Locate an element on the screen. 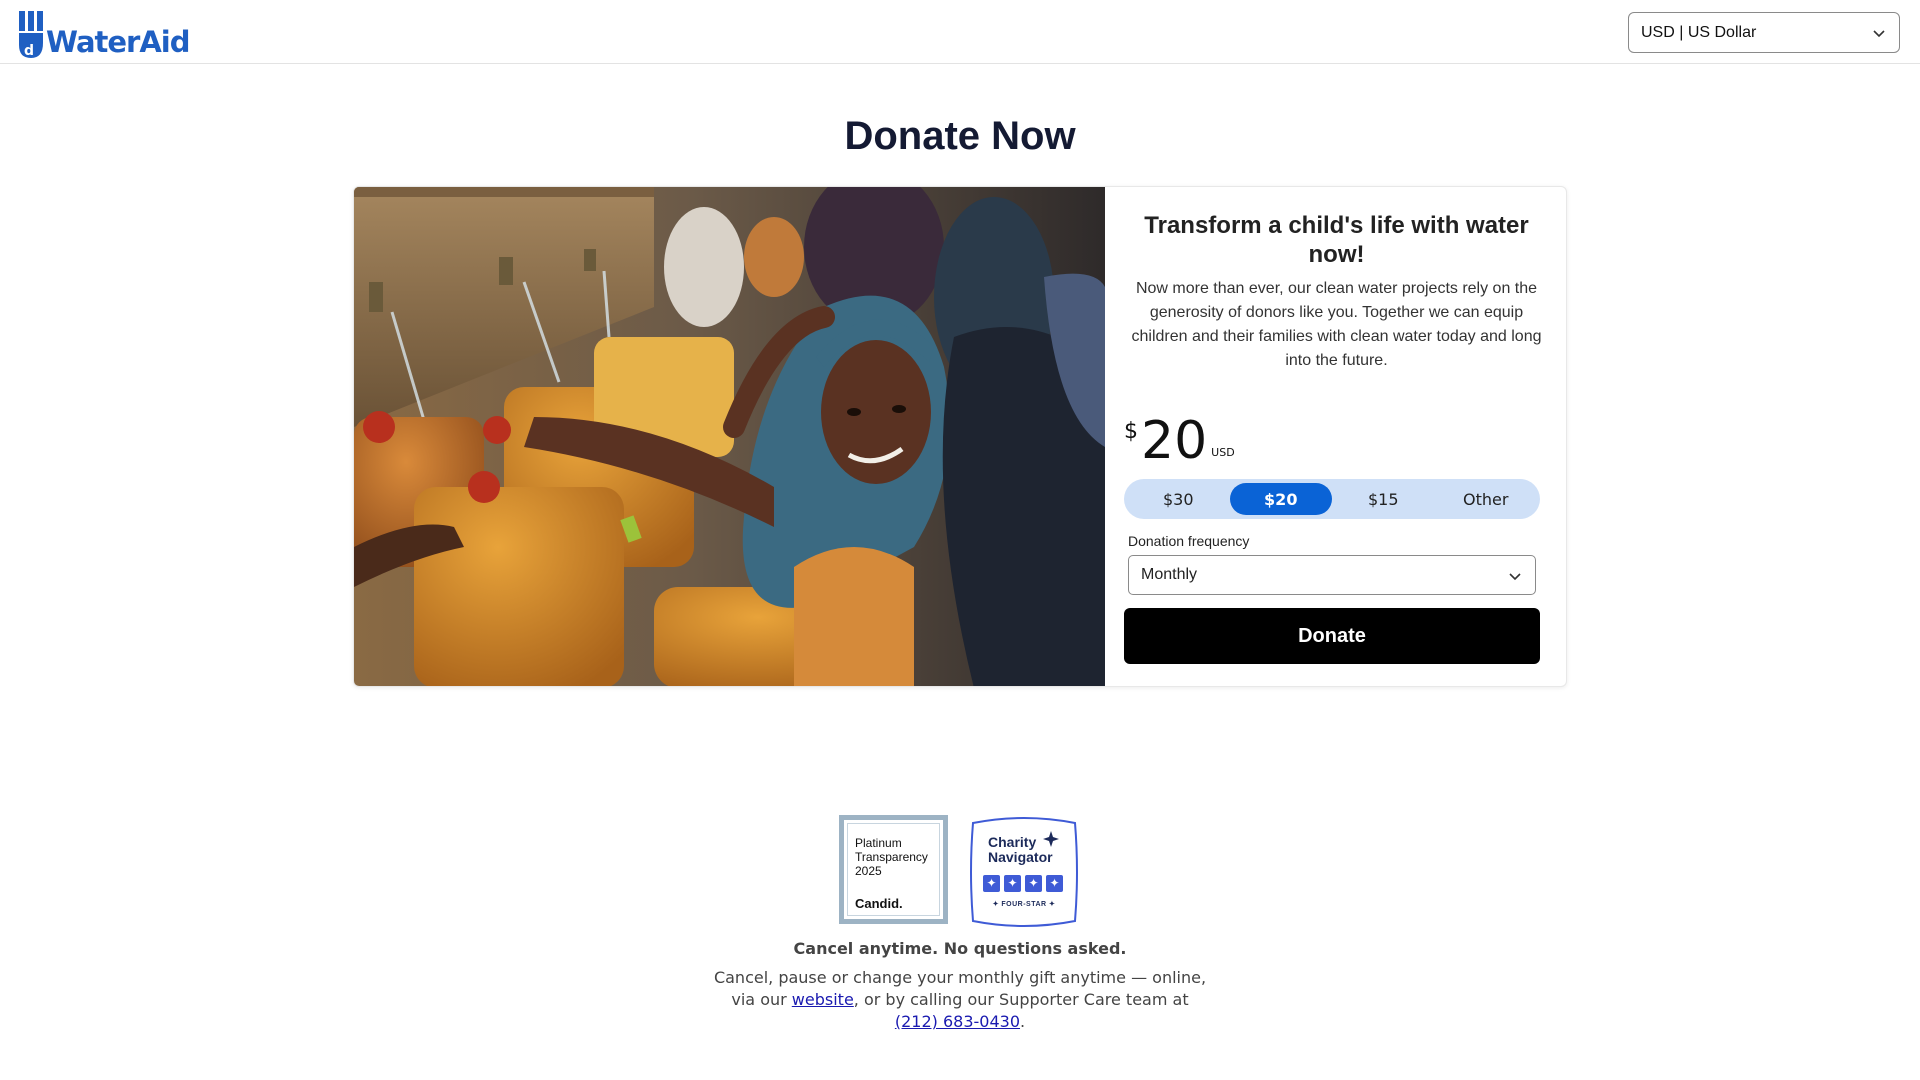 This screenshot has height=1080, width=1920. currency-select: USD | US Dollar is located at coordinates (1764, 32).